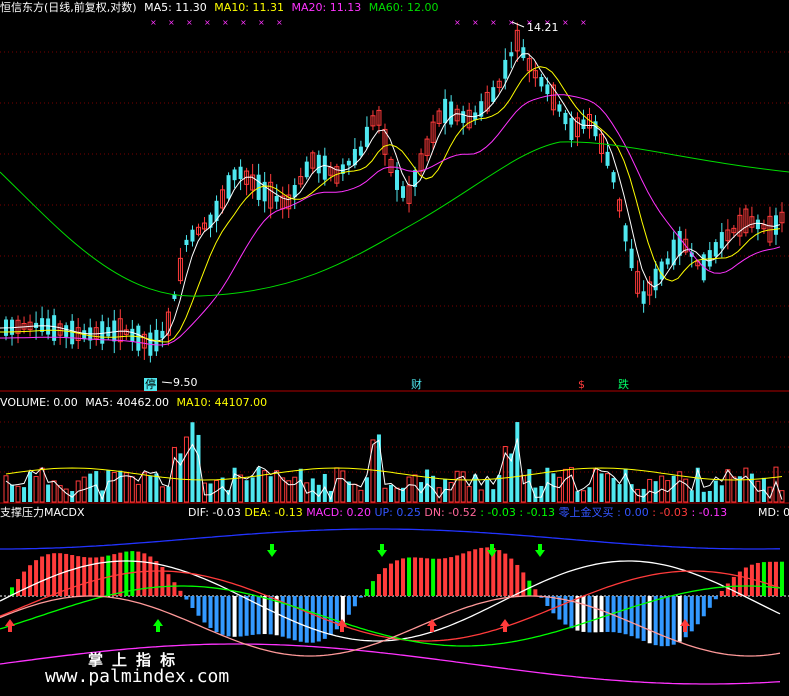  What do you see at coordinates (416, 384) in the screenshot?
I see `event-tag-finance: 财` at bounding box center [416, 384].